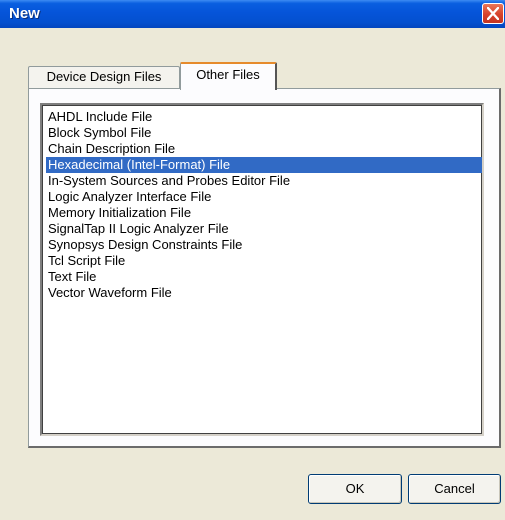  Describe the element at coordinates (264, 245) in the screenshot. I see `list-item: Synopsys Design Constraints File` at that location.